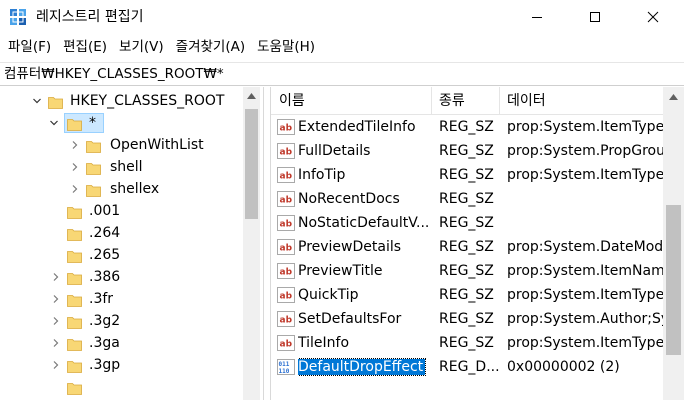  Describe the element at coordinates (342, 74) in the screenshot. I see `address-bar: 컴퓨터₩HKEY_CLASSES_ROOT₩*` at that location.